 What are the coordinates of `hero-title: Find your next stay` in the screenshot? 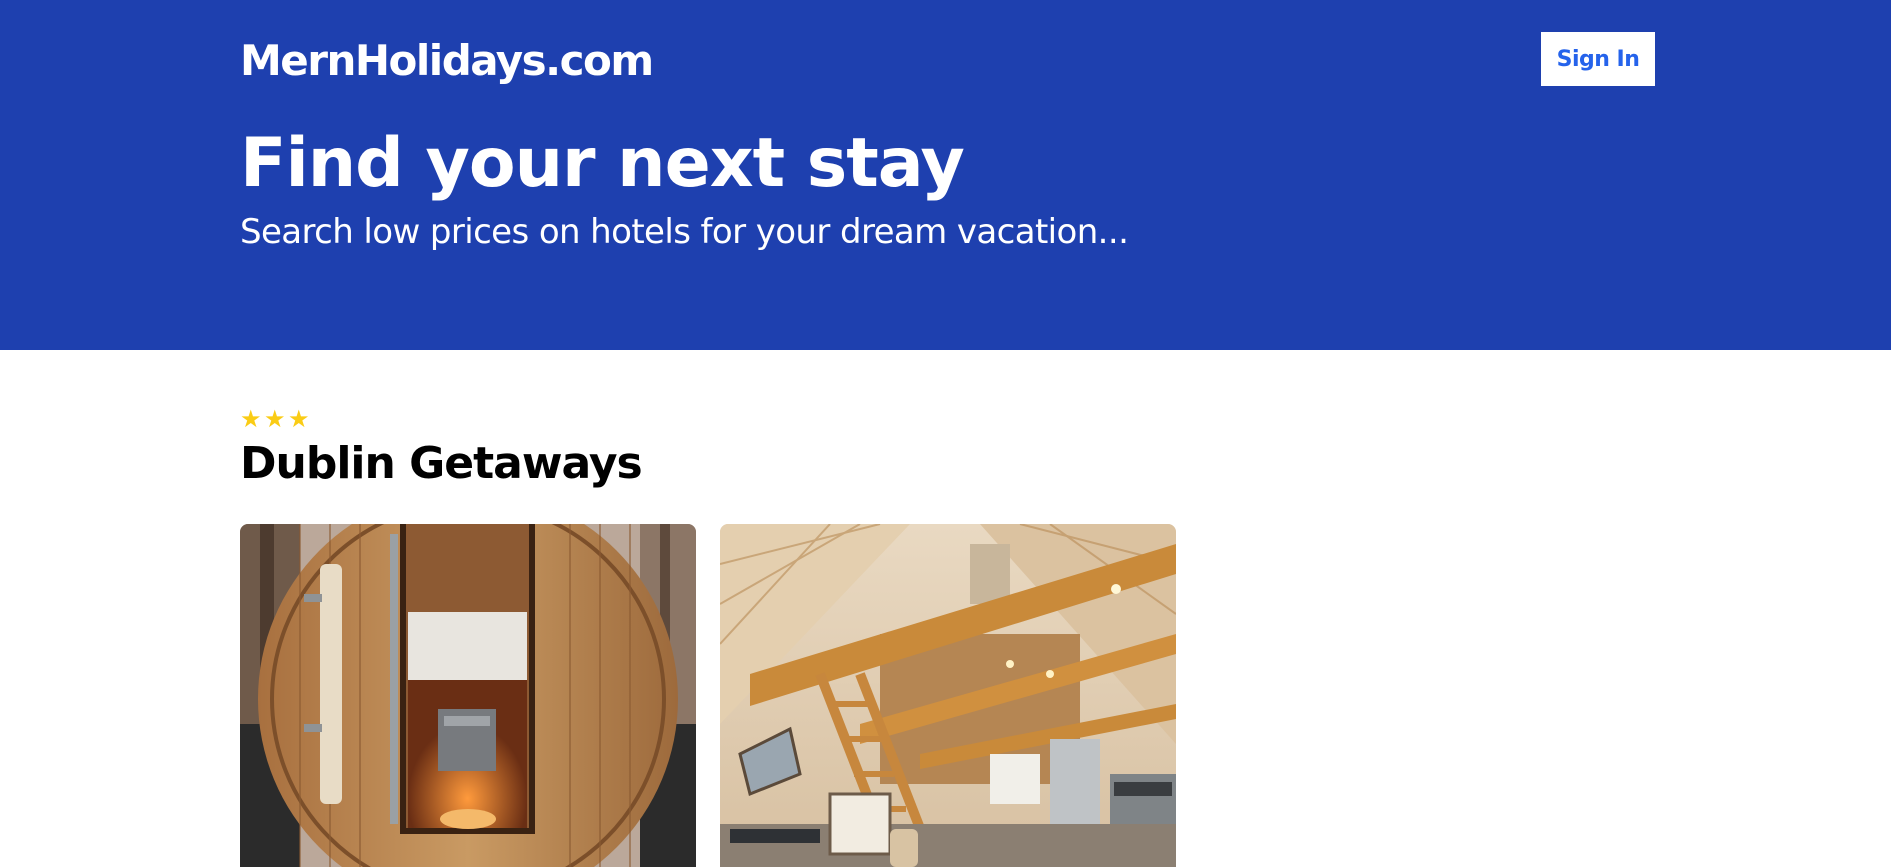 It's located at (602, 163).